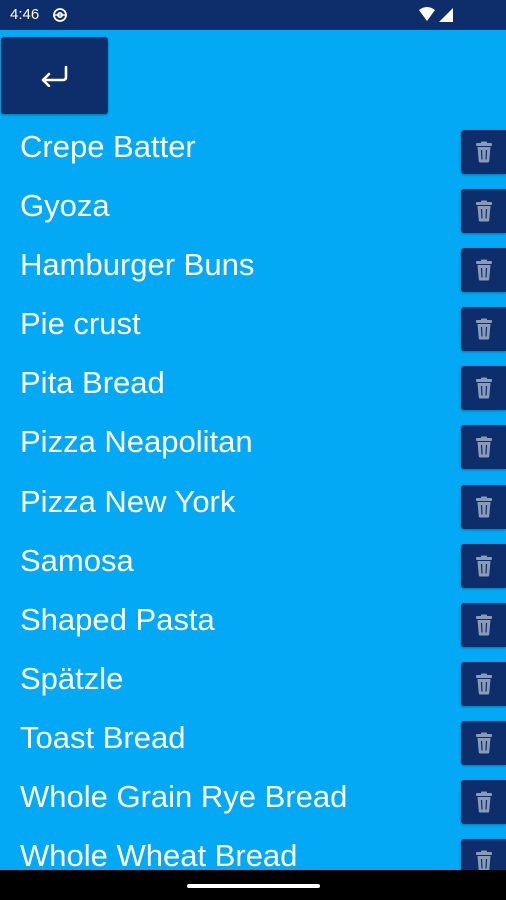  Describe the element at coordinates (253, 324) in the screenshot. I see `list-item: Pie crust` at that location.